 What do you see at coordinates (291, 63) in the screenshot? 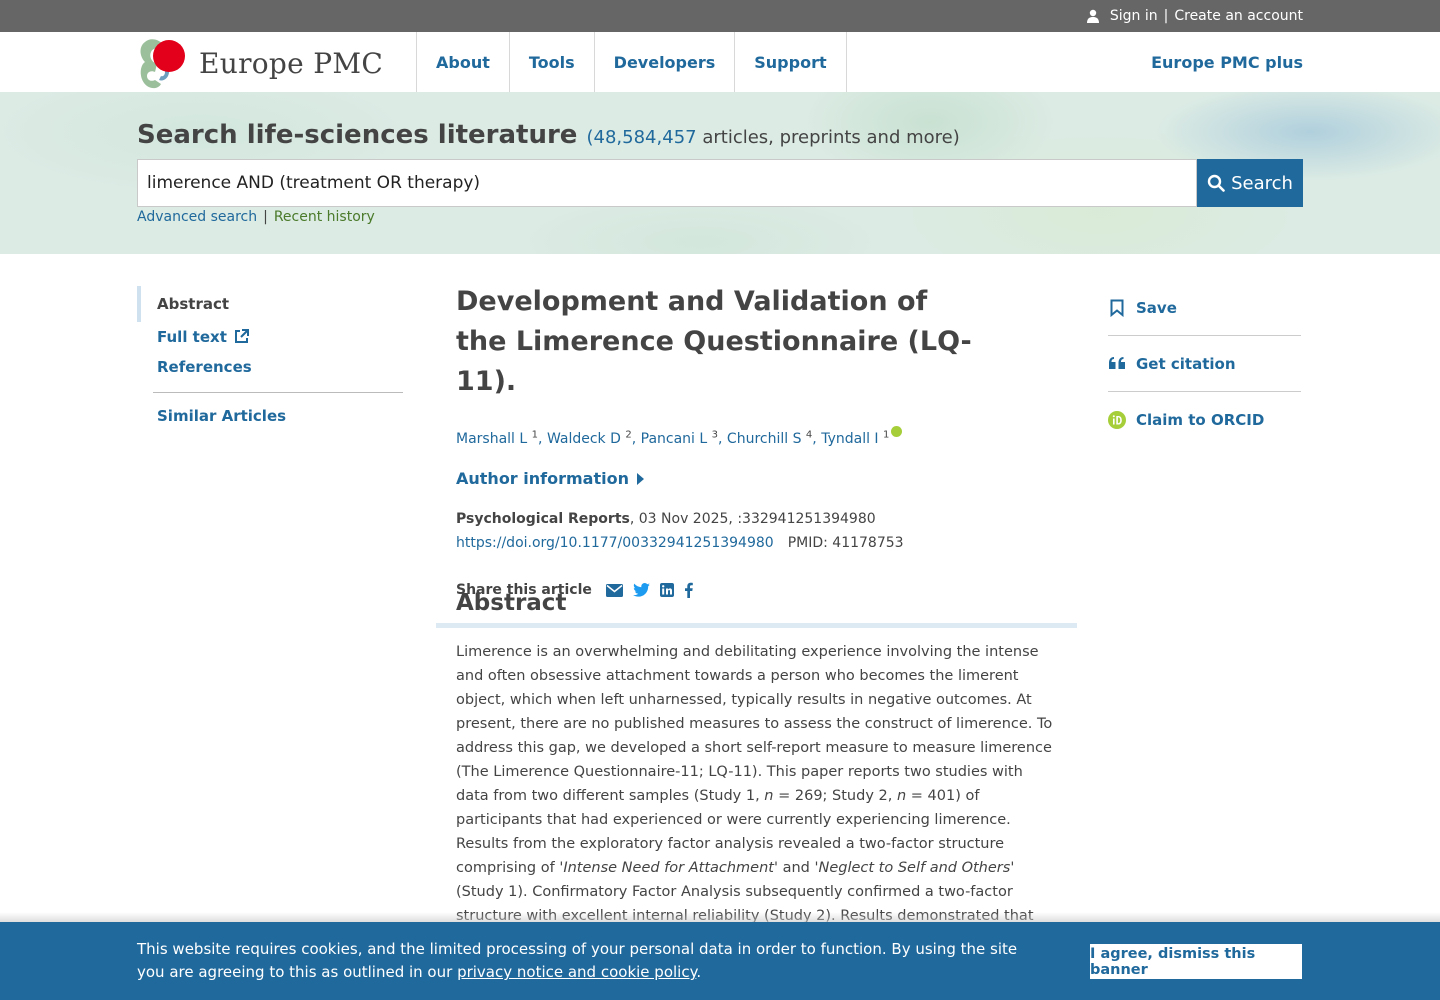
I see `logo-text: Europe PMC` at bounding box center [291, 63].